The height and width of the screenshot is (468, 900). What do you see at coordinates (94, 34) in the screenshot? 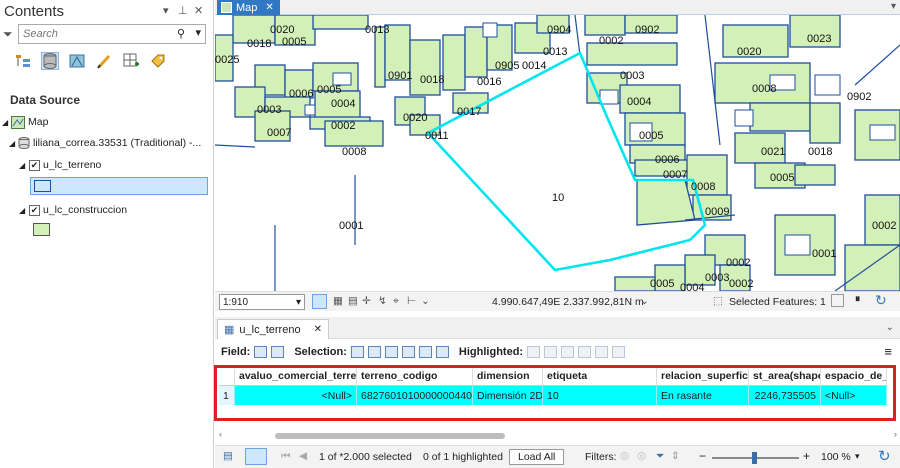
I see `search-input` at bounding box center [94, 34].